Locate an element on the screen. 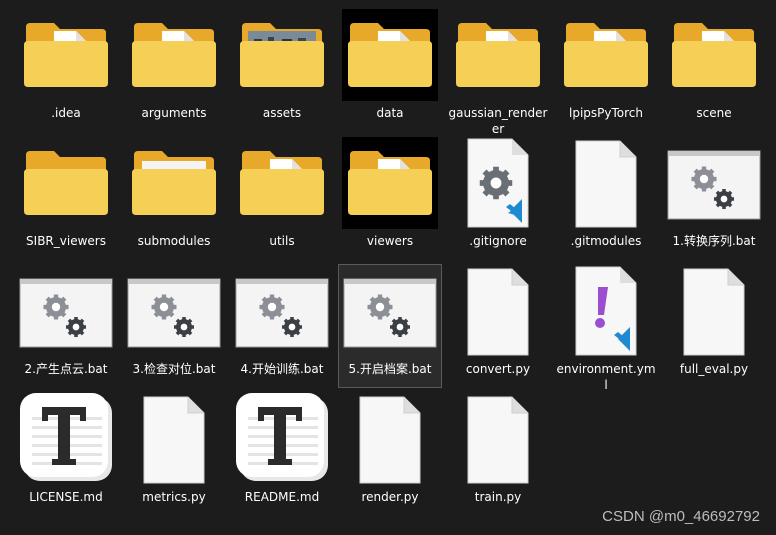 Image resolution: width=776 pixels, height=535 pixels. file-item: assets is located at coordinates (282, 70).